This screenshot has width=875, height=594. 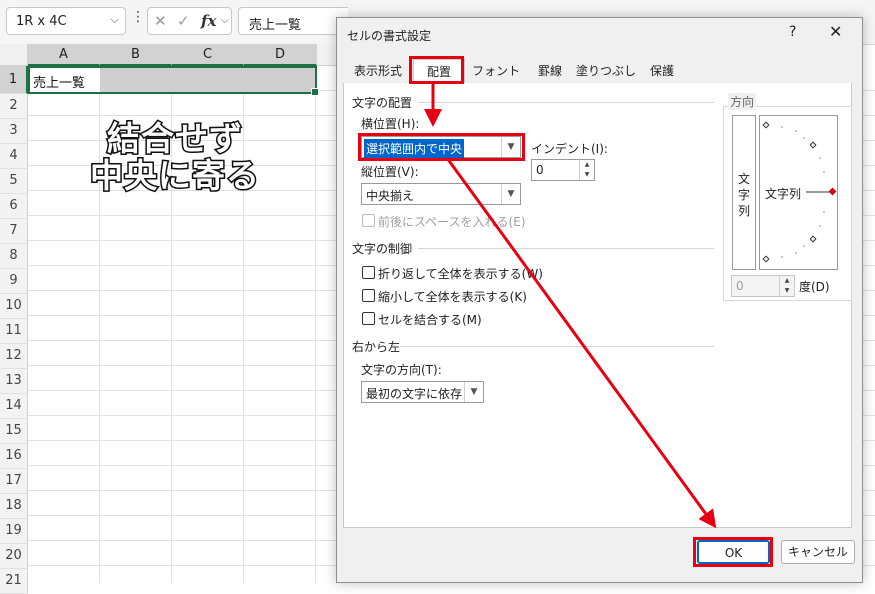 I want to click on row-header: 21, so click(x=14, y=581).